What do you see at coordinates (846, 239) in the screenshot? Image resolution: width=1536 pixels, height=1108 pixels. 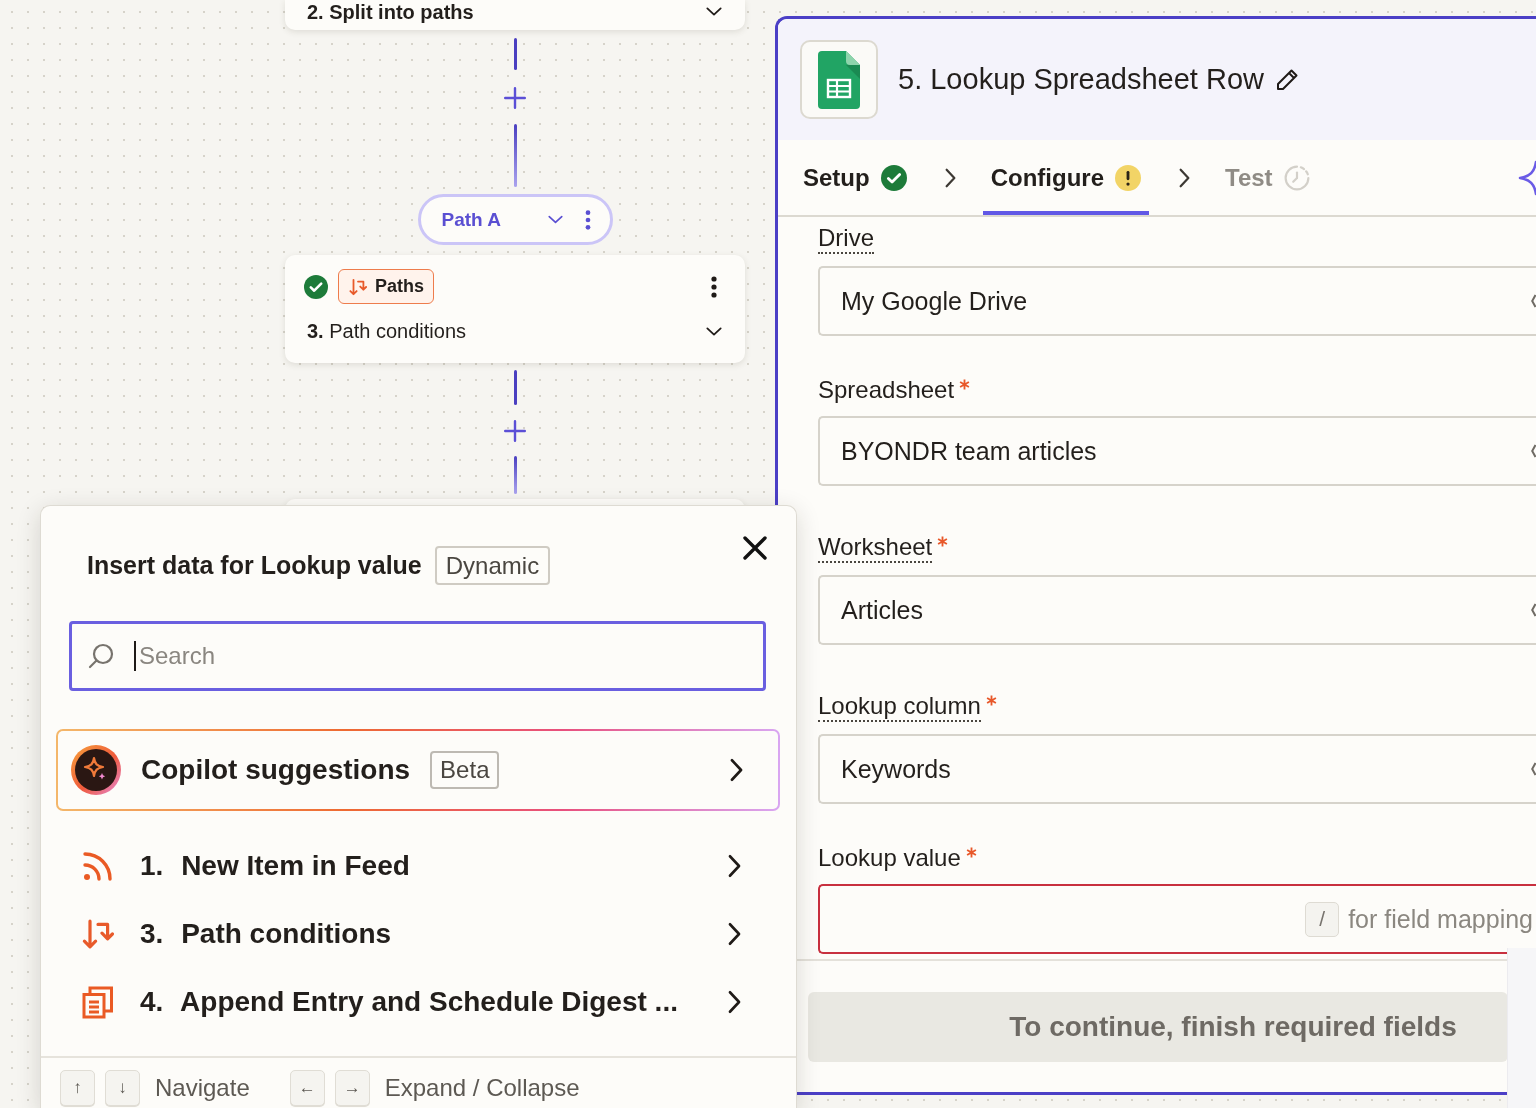 I see `field-label: Drive` at bounding box center [846, 239].